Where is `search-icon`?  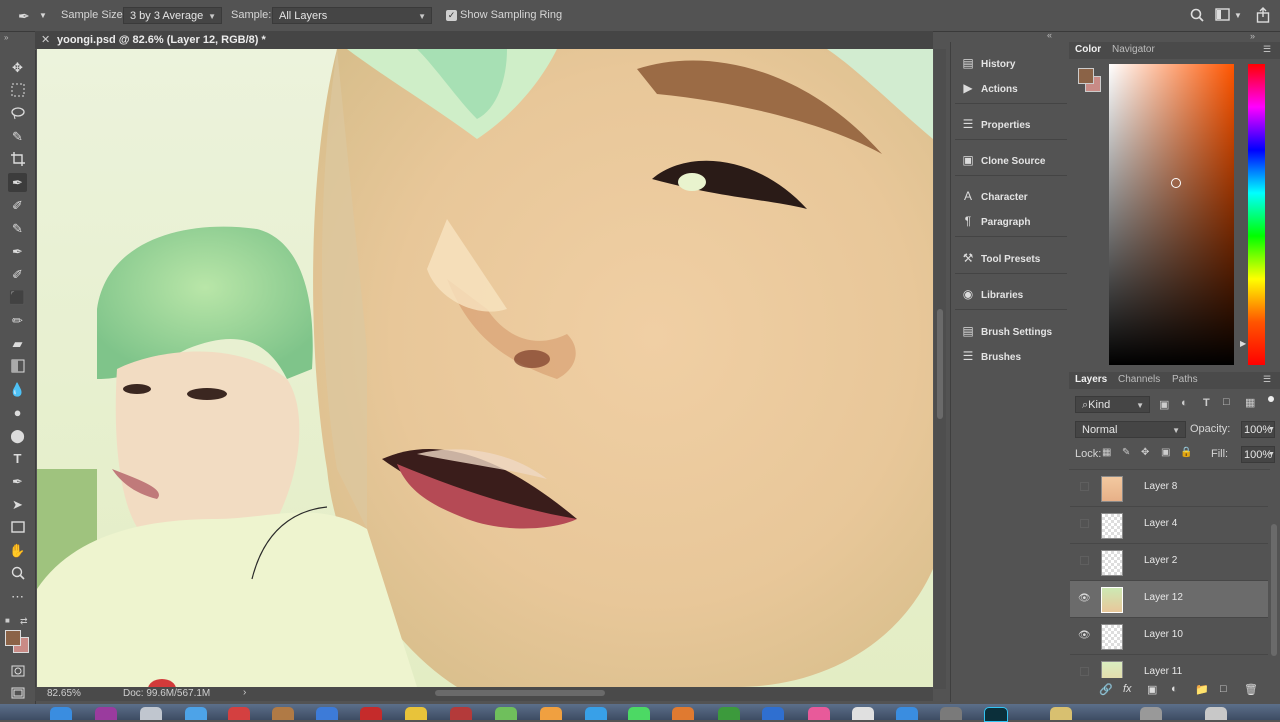 search-icon is located at coordinates (1197, 15).